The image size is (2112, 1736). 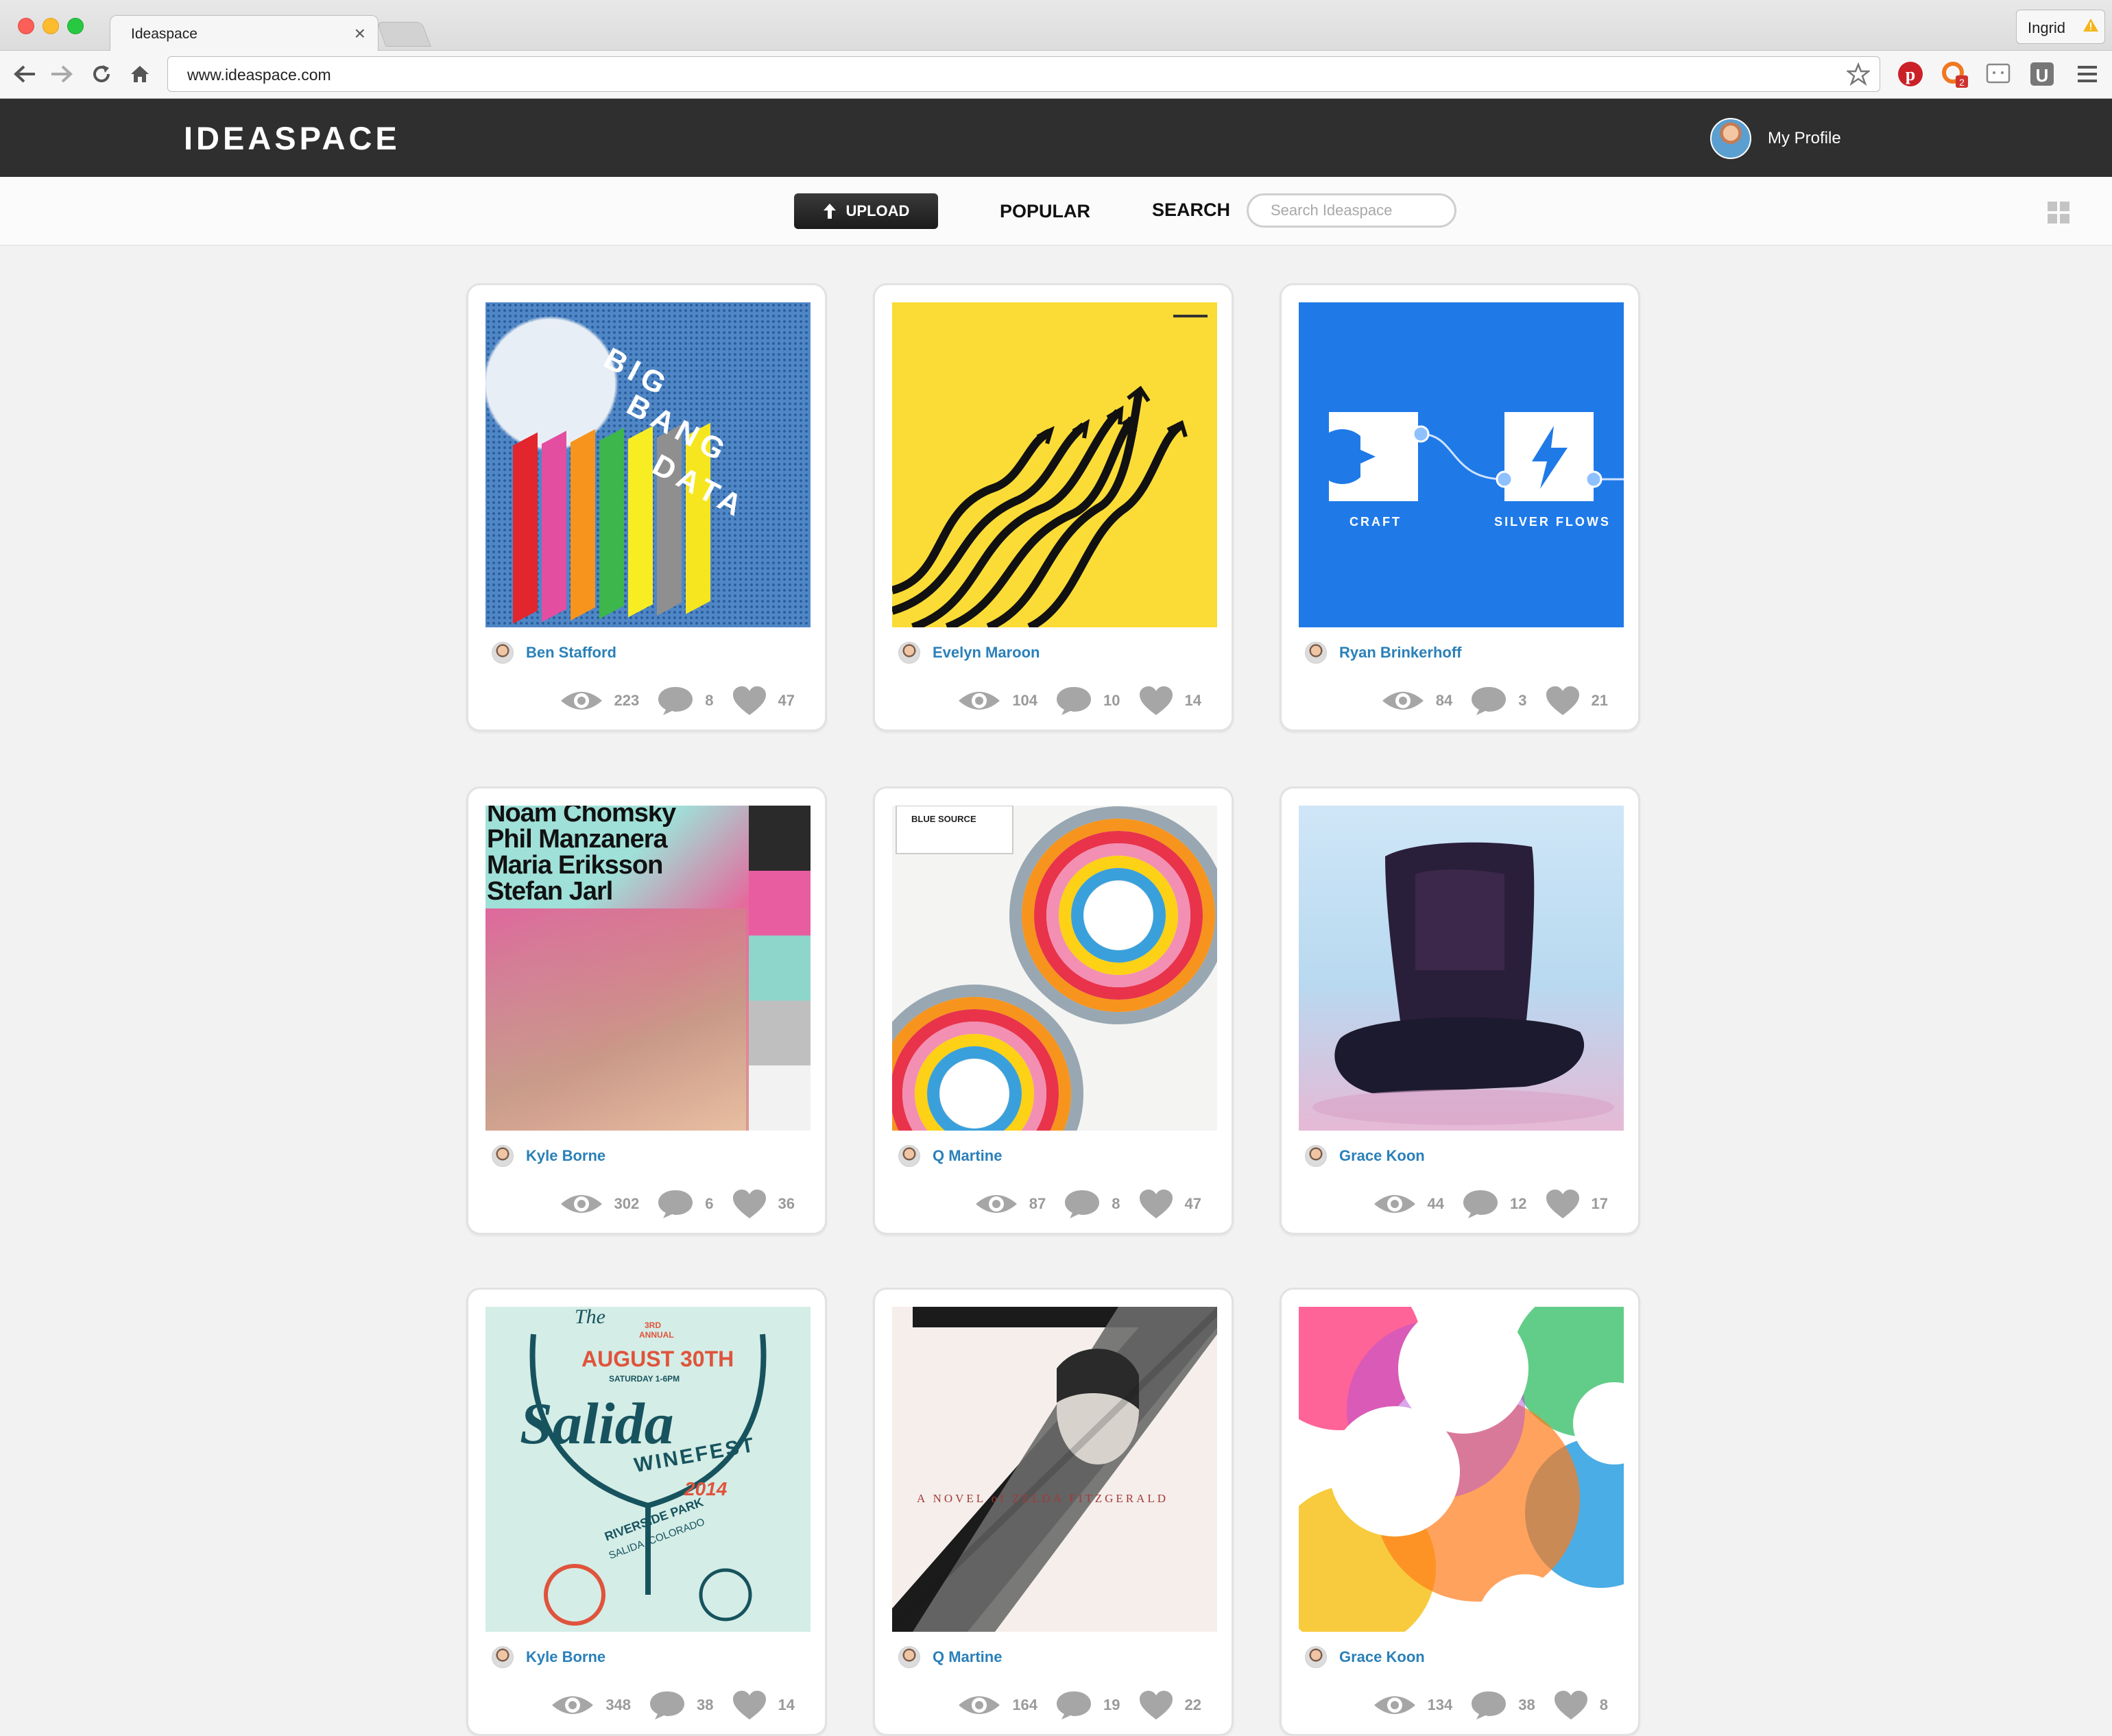 I want to click on extension-icon: 2, so click(x=1954, y=74).